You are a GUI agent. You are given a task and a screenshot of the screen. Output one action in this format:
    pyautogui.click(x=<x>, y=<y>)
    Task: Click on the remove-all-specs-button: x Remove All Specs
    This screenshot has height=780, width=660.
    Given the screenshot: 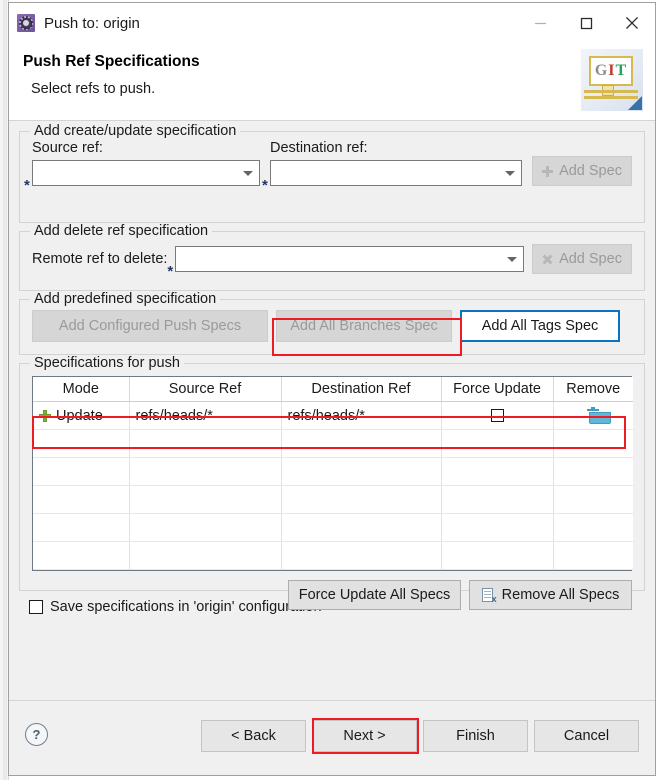 What is the action you would take?
    pyautogui.click(x=550, y=595)
    